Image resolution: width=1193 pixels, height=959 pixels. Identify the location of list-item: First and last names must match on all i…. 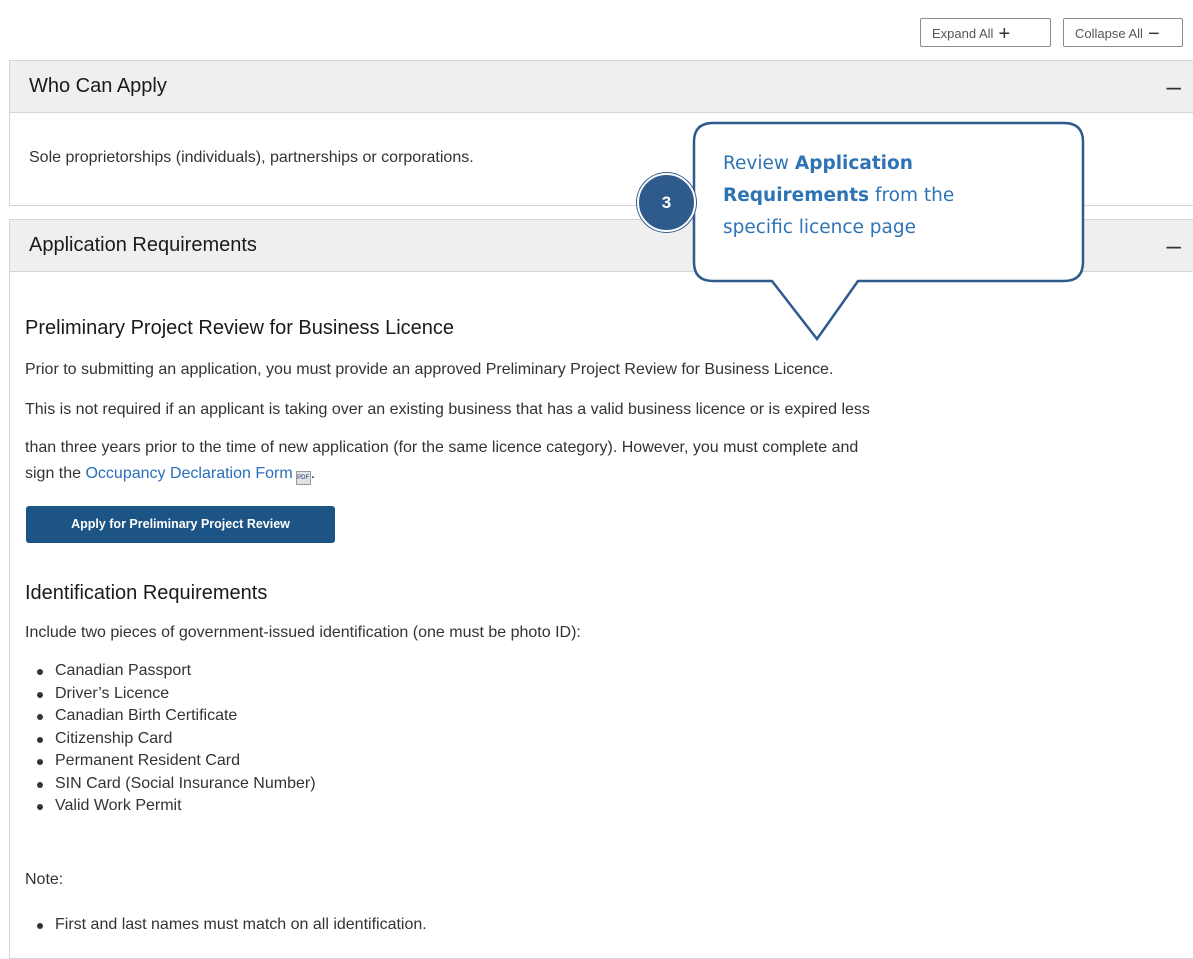
(226, 925).